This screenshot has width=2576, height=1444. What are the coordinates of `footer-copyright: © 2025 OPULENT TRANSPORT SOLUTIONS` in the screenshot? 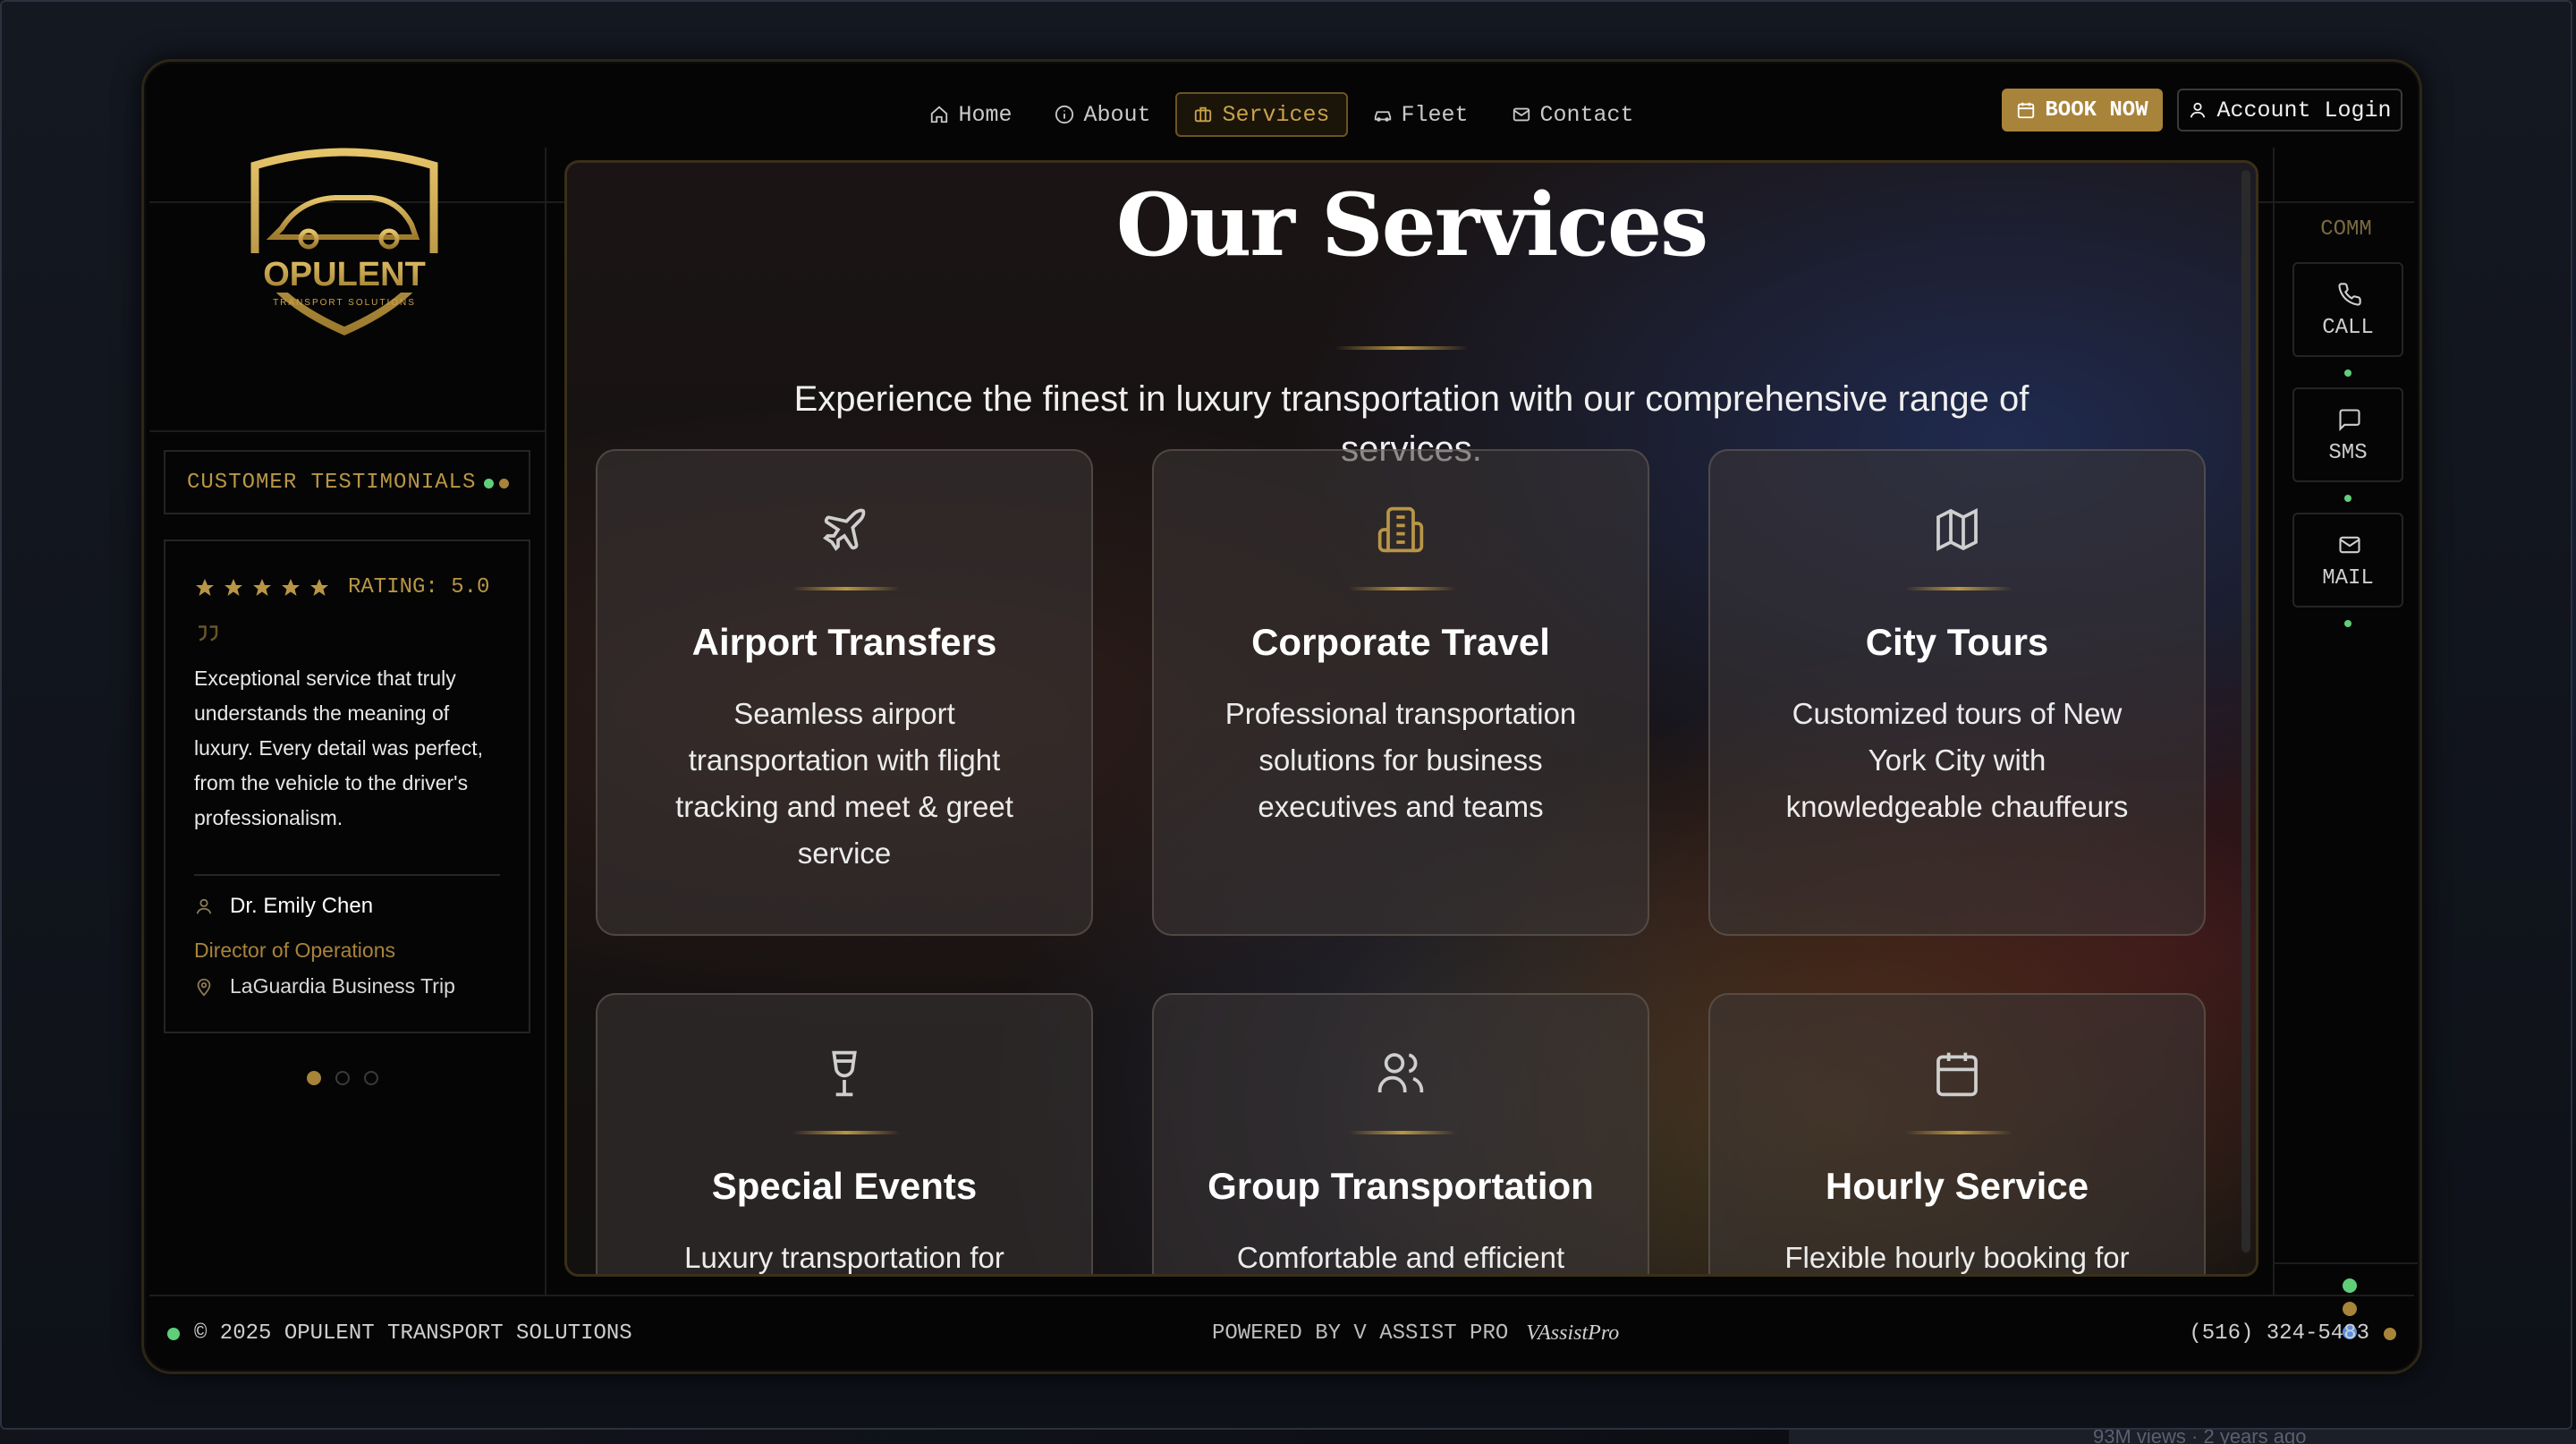 It's located at (399, 1333).